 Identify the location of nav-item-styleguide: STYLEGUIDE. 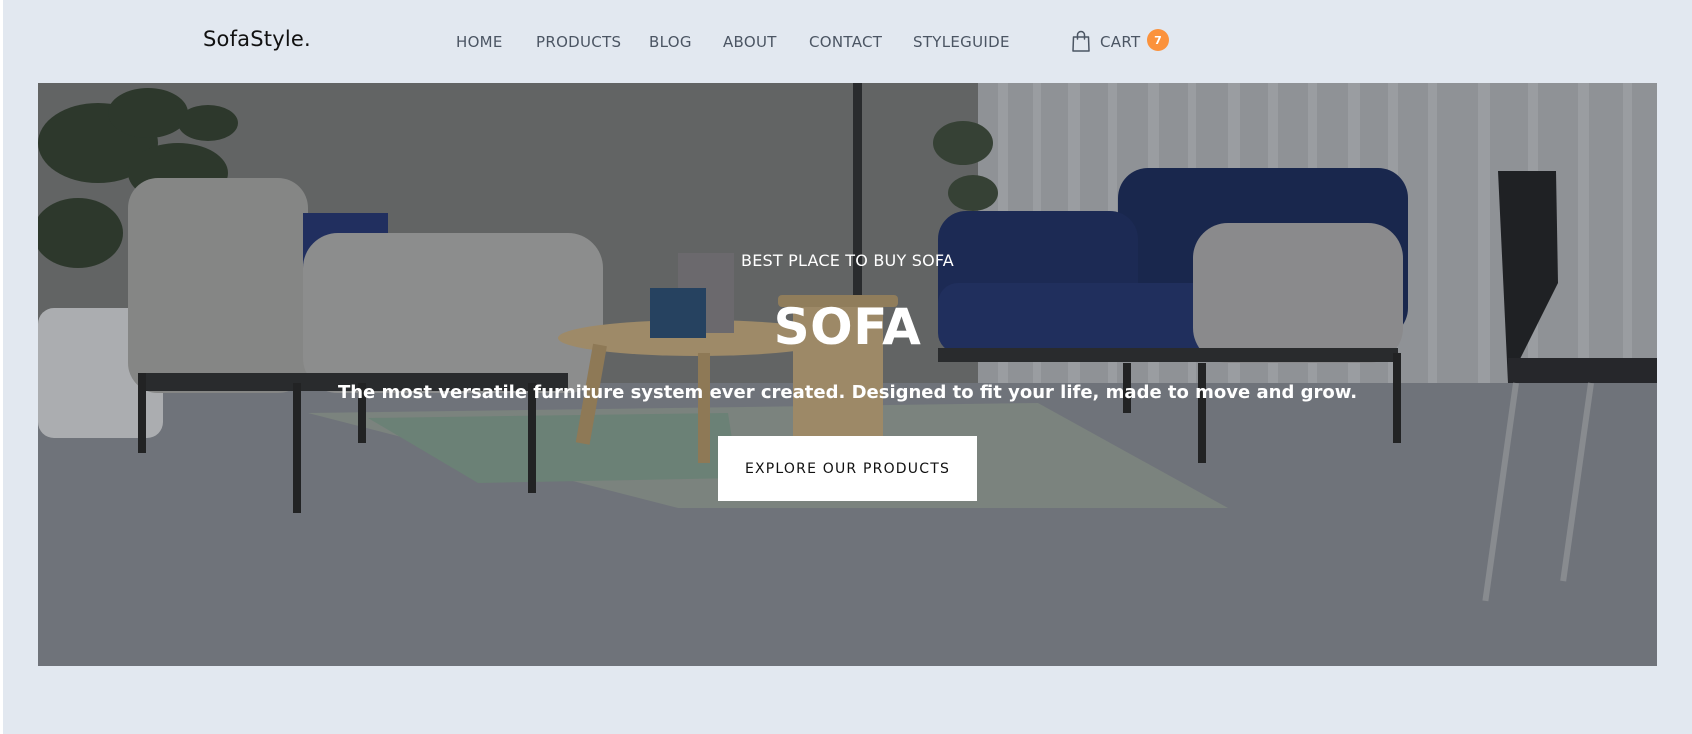
(961, 42).